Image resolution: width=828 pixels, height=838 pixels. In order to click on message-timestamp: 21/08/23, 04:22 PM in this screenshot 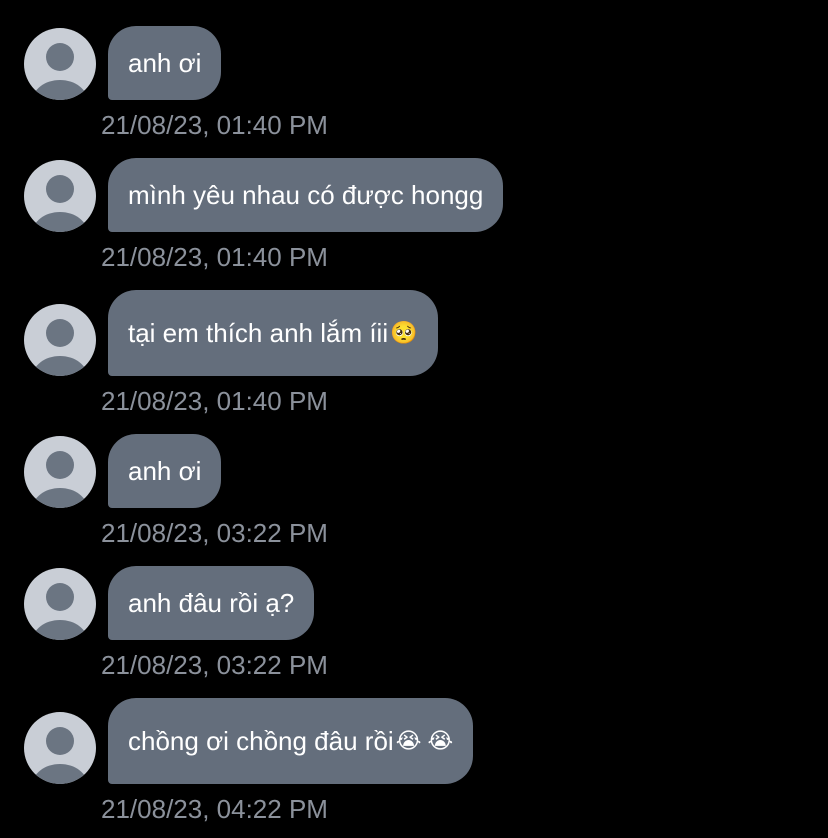, I will do `click(214, 809)`.